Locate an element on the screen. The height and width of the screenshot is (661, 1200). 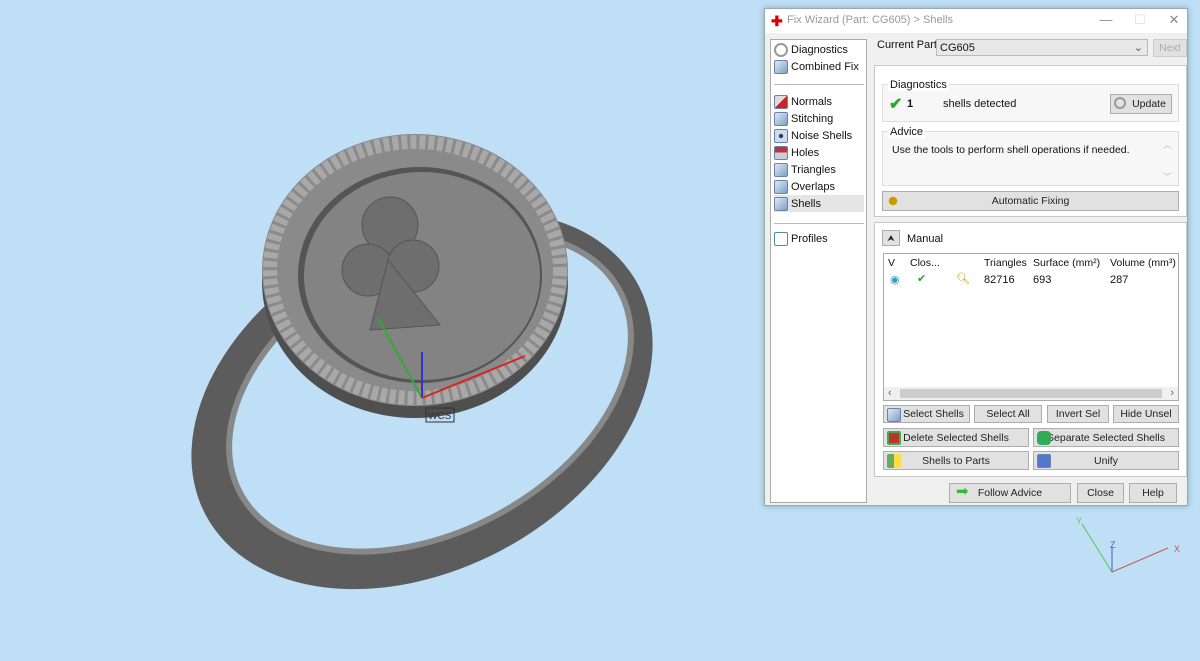
close-button: Close is located at coordinates (1100, 493).